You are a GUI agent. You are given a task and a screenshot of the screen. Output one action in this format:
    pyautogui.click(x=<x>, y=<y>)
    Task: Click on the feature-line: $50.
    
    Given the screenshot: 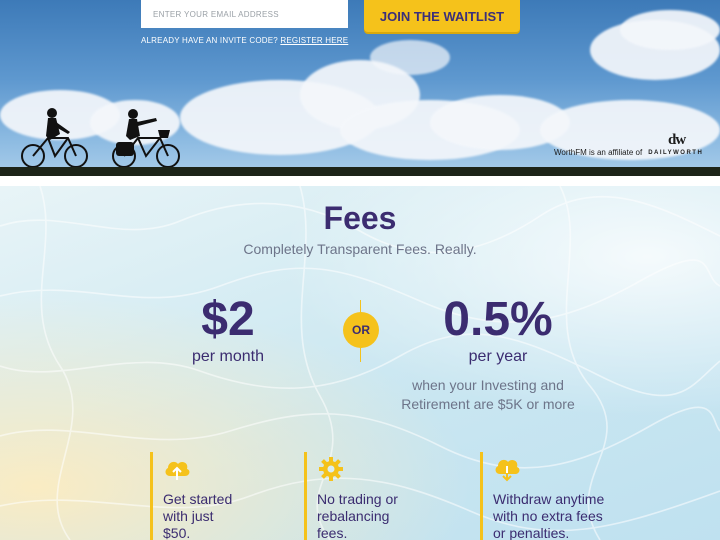 What is the action you would take?
    pyautogui.click(x=177, y=532)
    